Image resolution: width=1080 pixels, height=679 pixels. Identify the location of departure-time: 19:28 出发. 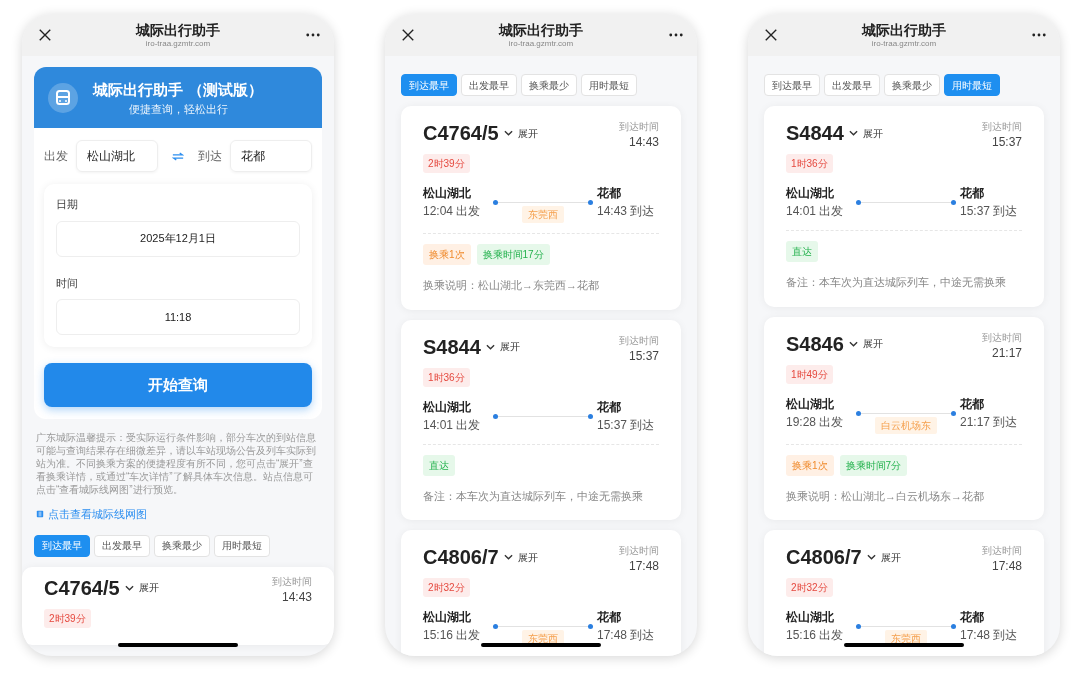
(815, 422).